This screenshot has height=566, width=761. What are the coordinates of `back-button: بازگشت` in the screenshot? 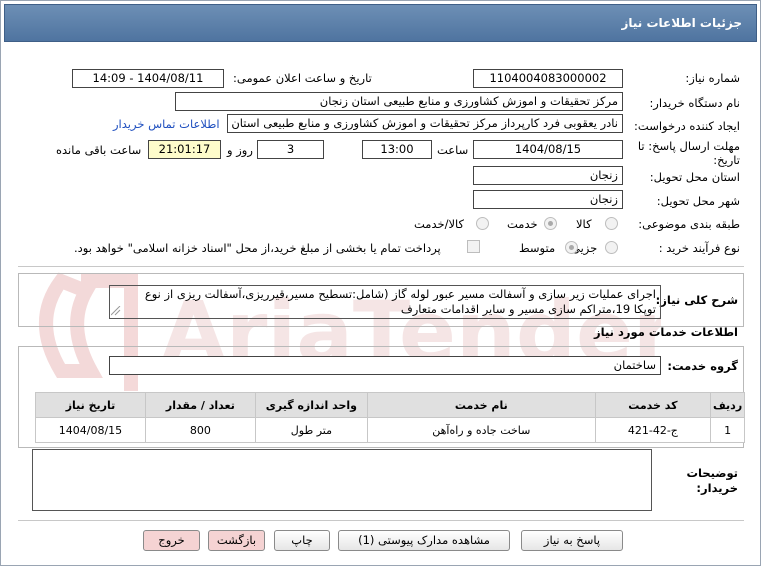 It's located at (236, 540).